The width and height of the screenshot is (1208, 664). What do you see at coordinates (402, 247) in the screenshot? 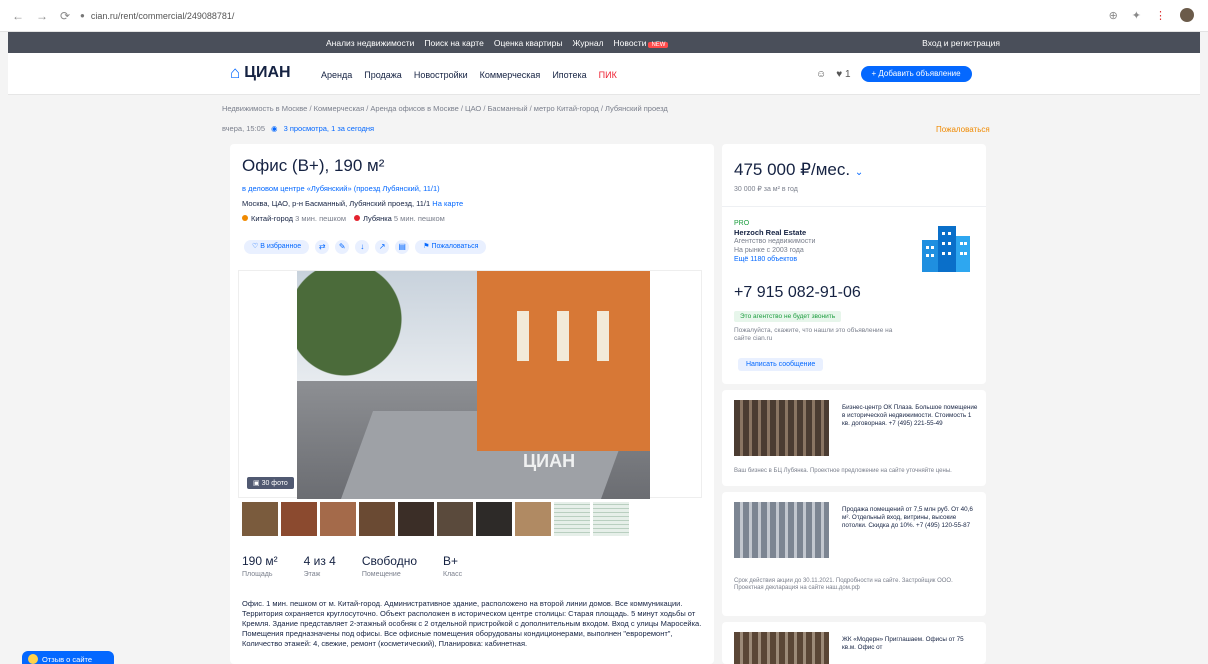
I see `print-icon: ▤` at bounding box center [402, 247].